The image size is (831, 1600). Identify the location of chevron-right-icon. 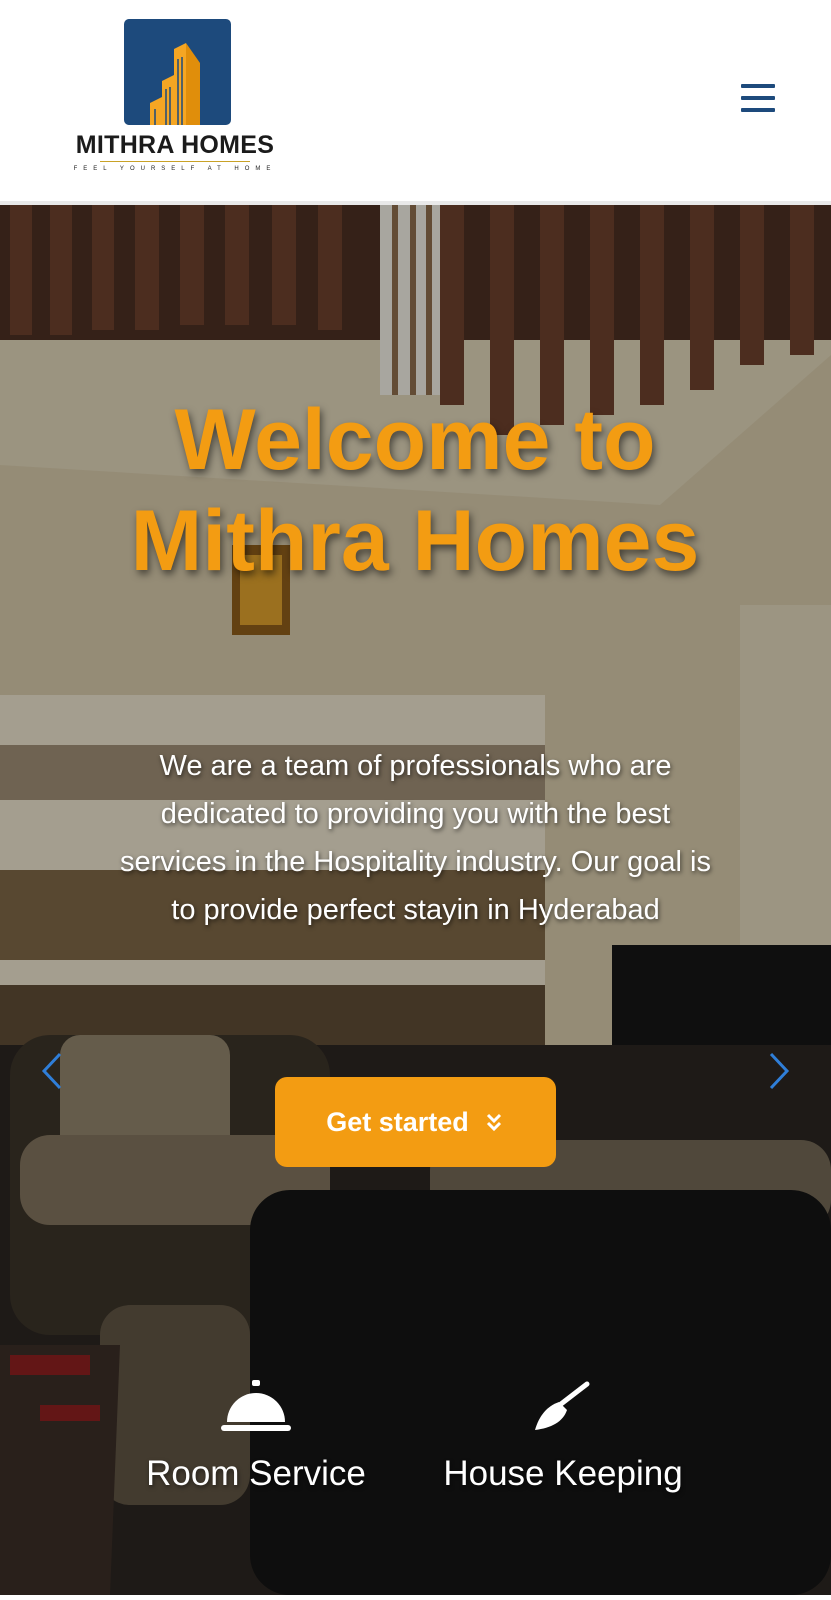
(779, 1071).